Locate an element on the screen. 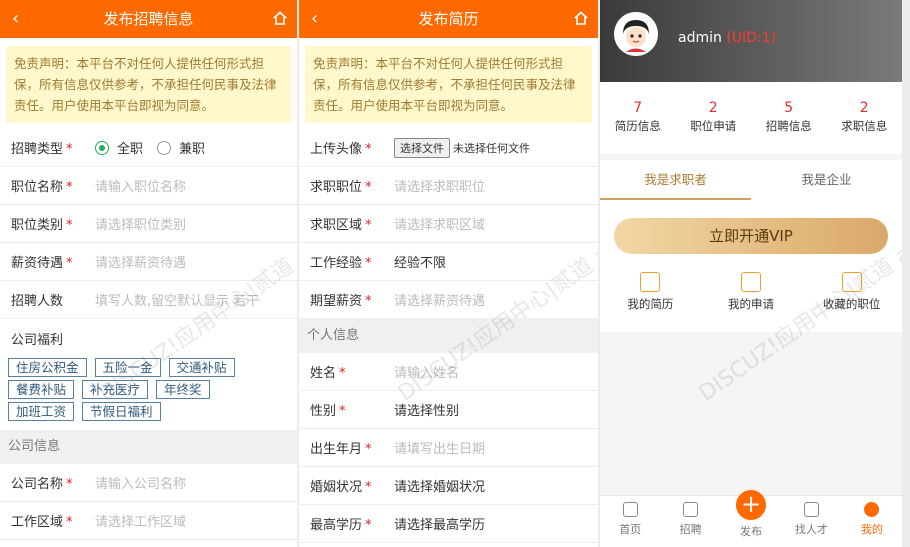 This screenshot has height=547, width=910. field-label: 姓名 is located at coordinates (323, 373).